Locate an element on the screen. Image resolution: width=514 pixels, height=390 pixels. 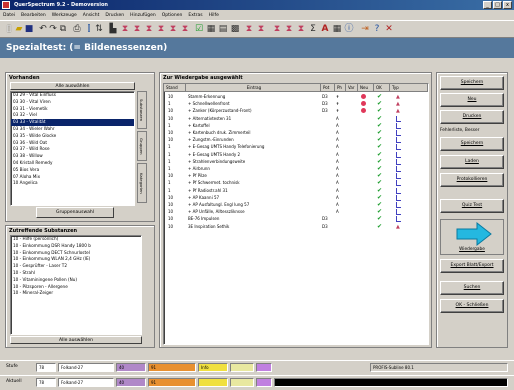
ok-close-button: OK - Schließen is located at coordinates (472, 306).